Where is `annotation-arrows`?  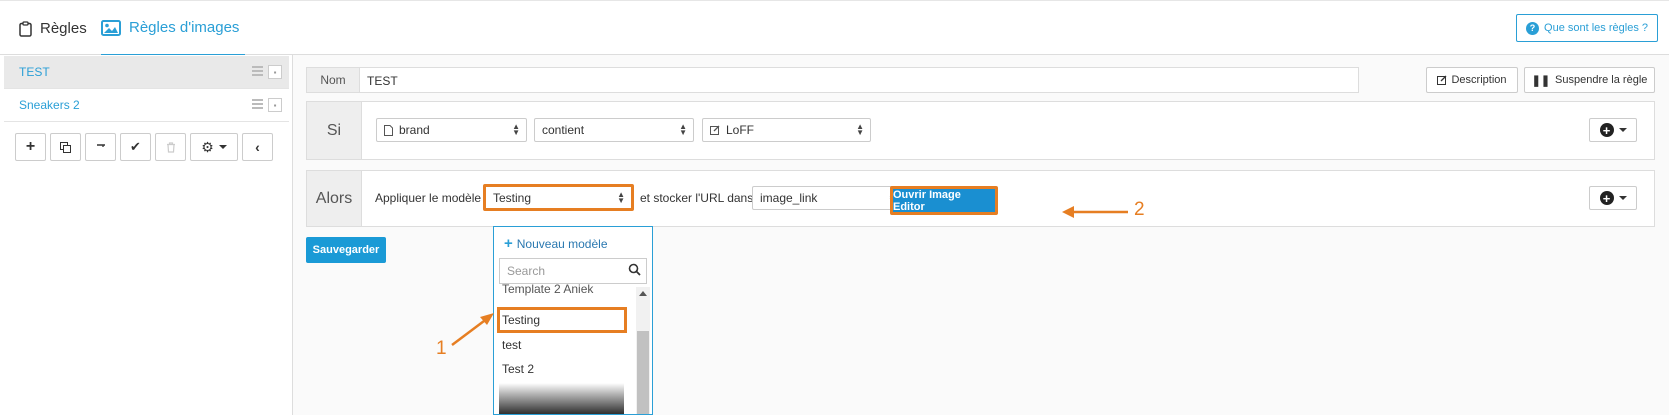
annotation-arrows is located at coordinates (789, 276).